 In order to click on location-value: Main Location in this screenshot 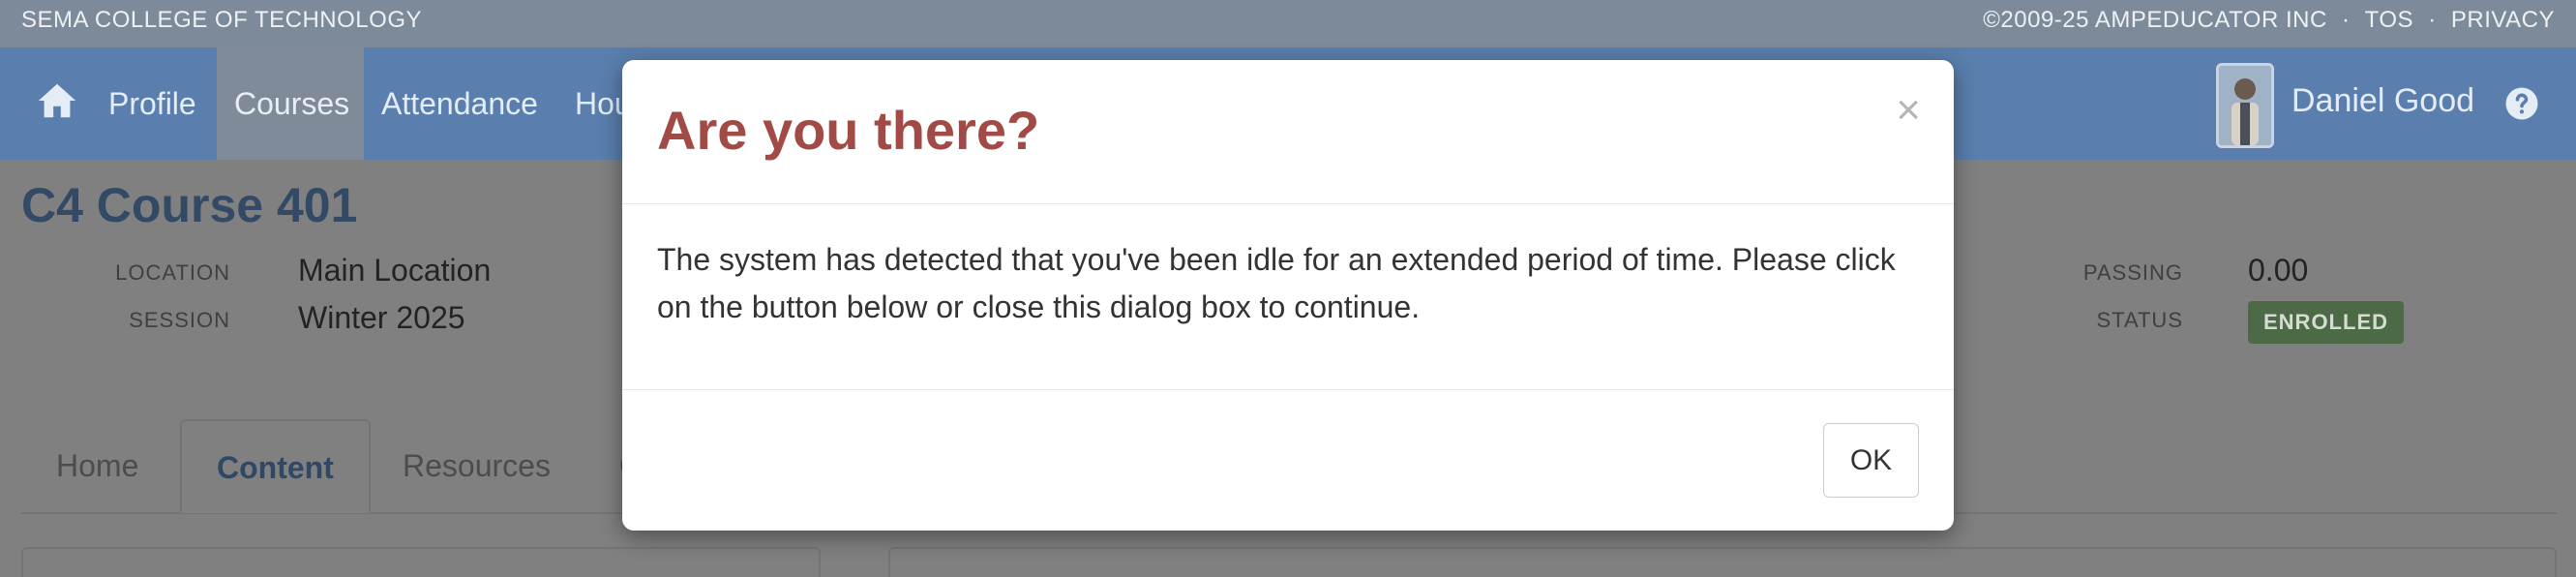, I will do `click(395, 270)`.